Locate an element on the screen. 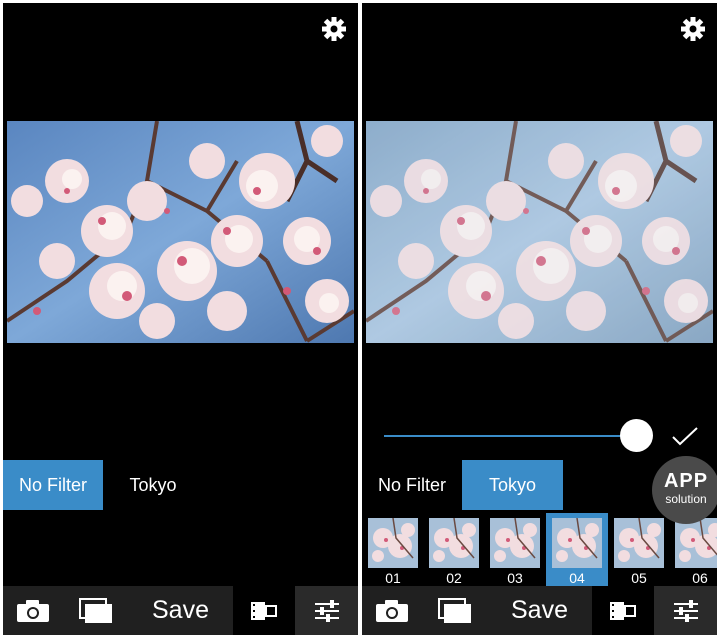 Image resolution: width=720 pixels, height=638 pixels. thumbnail-05: 05 is located at coordinates (639, 550).